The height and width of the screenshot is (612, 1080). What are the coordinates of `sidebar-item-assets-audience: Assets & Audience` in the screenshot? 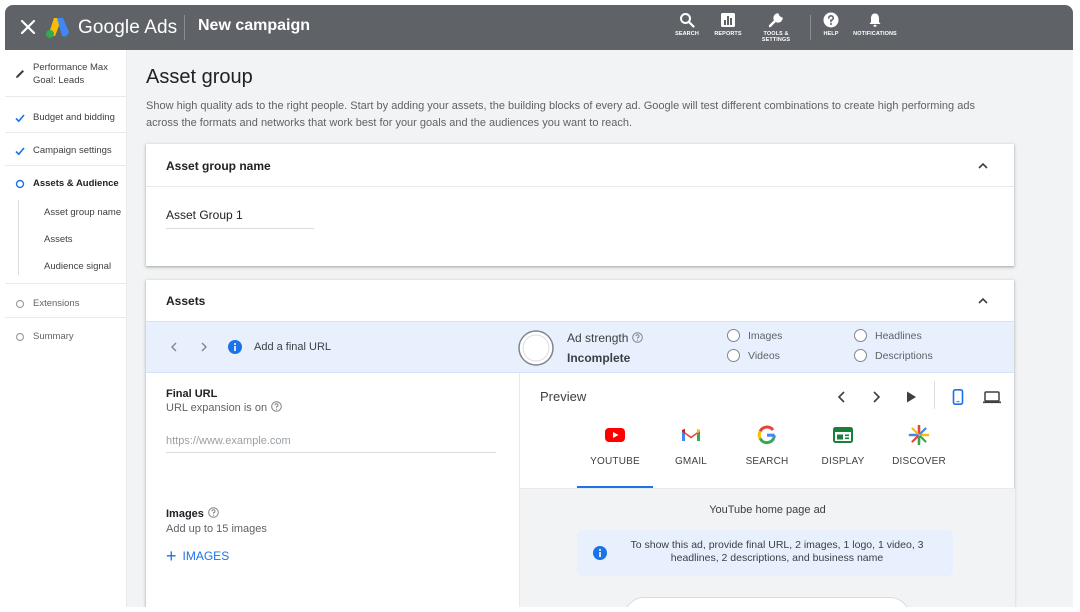 It's located at (66, 184).